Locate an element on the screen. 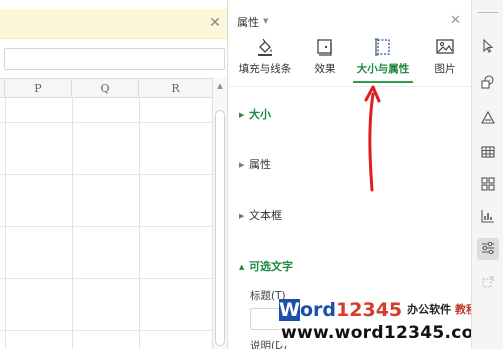 This screenshot has height=349, width=503. watermark-tag-a: 办公软件 is located at coordinates (429, 309).